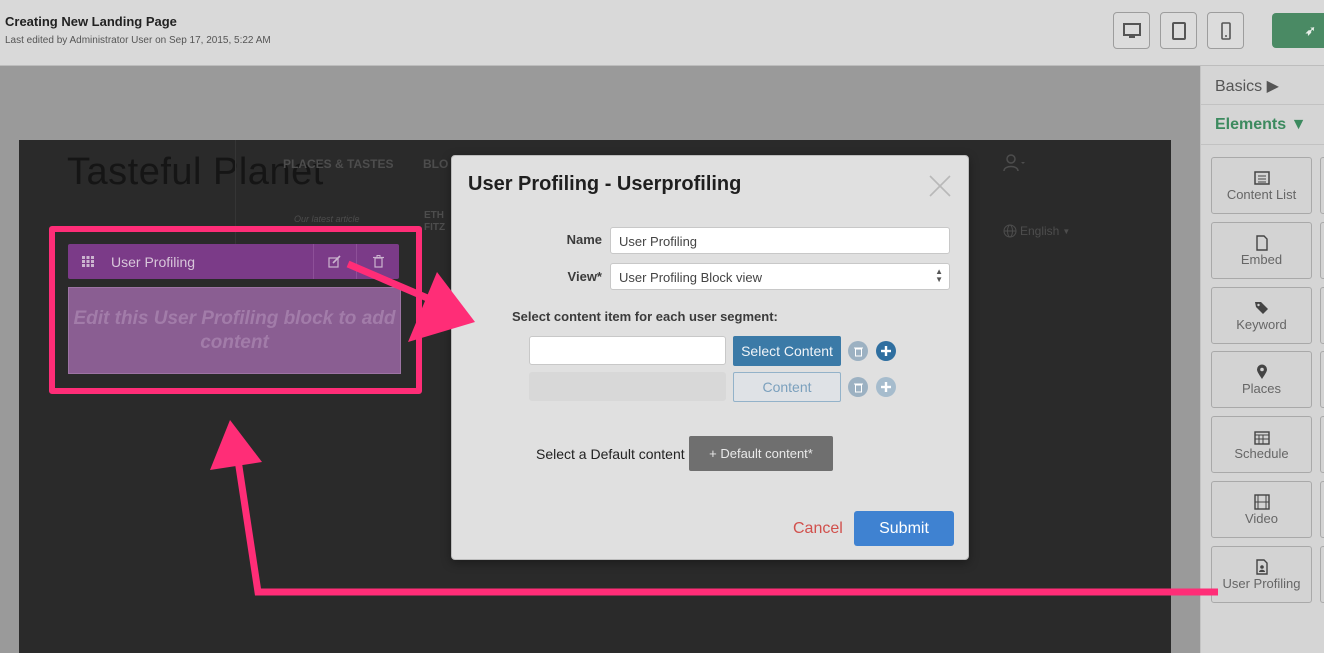  What do you see at coordinates (235, 310) in the screenshot?
I see `highlight-box` at bounding box center [235, 310].